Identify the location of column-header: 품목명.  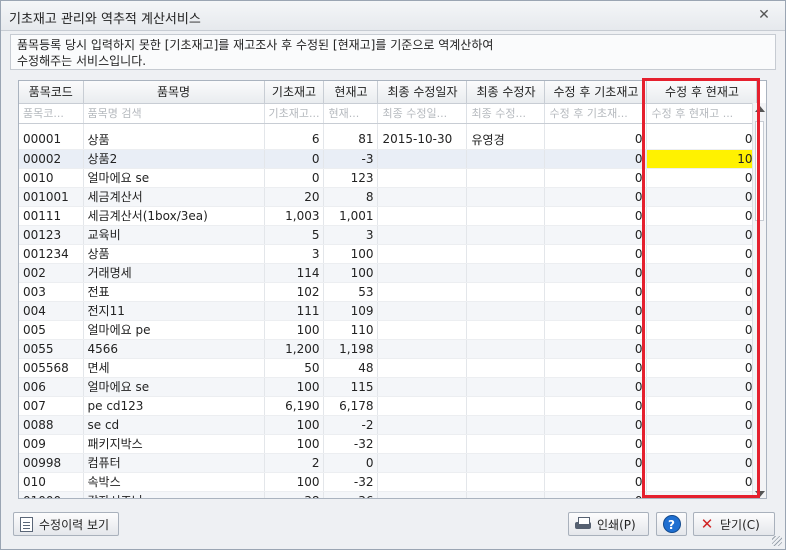
(174, 92).